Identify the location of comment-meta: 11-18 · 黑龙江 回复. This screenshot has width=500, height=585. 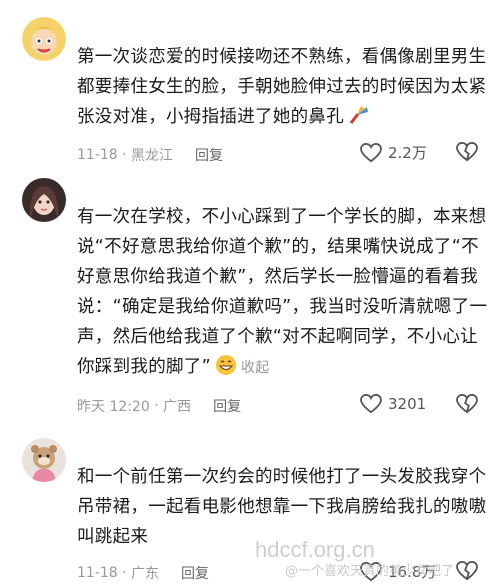
(150, 155).